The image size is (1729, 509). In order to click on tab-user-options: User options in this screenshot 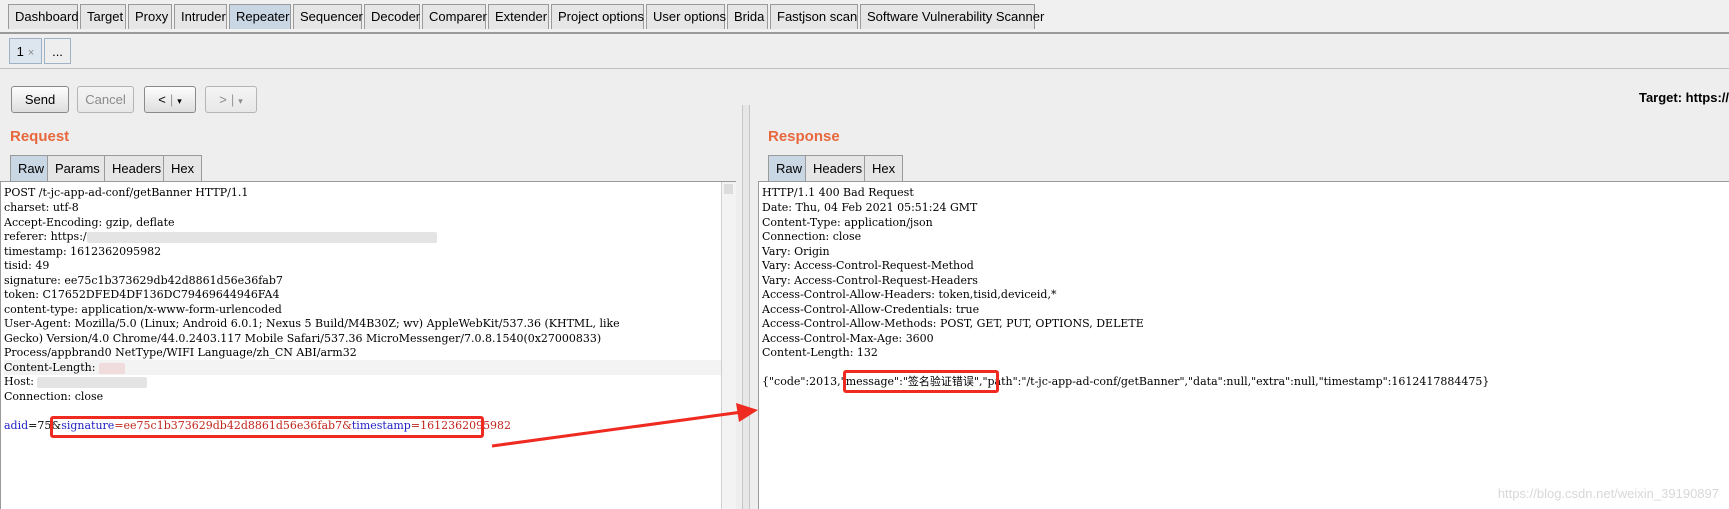, I will do `click(686, 16)`.